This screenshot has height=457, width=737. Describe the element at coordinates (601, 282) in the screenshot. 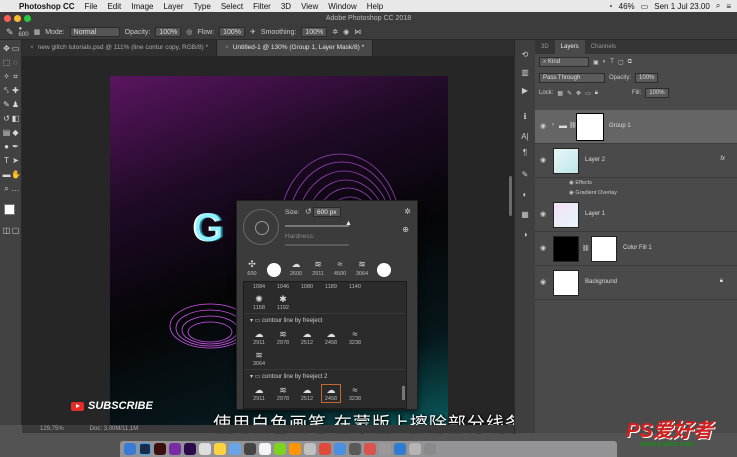

I see `layer-name: Background` at that location.